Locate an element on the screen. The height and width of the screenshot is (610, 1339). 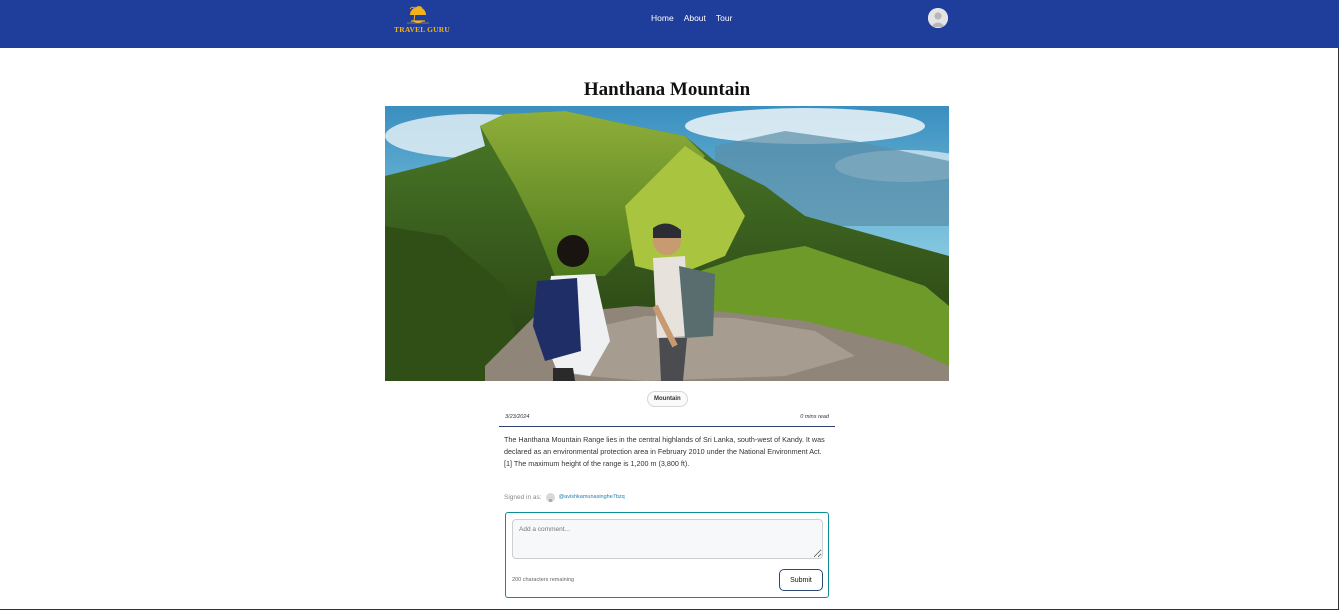
user-avatar-button is located at coordinates (938, 18).